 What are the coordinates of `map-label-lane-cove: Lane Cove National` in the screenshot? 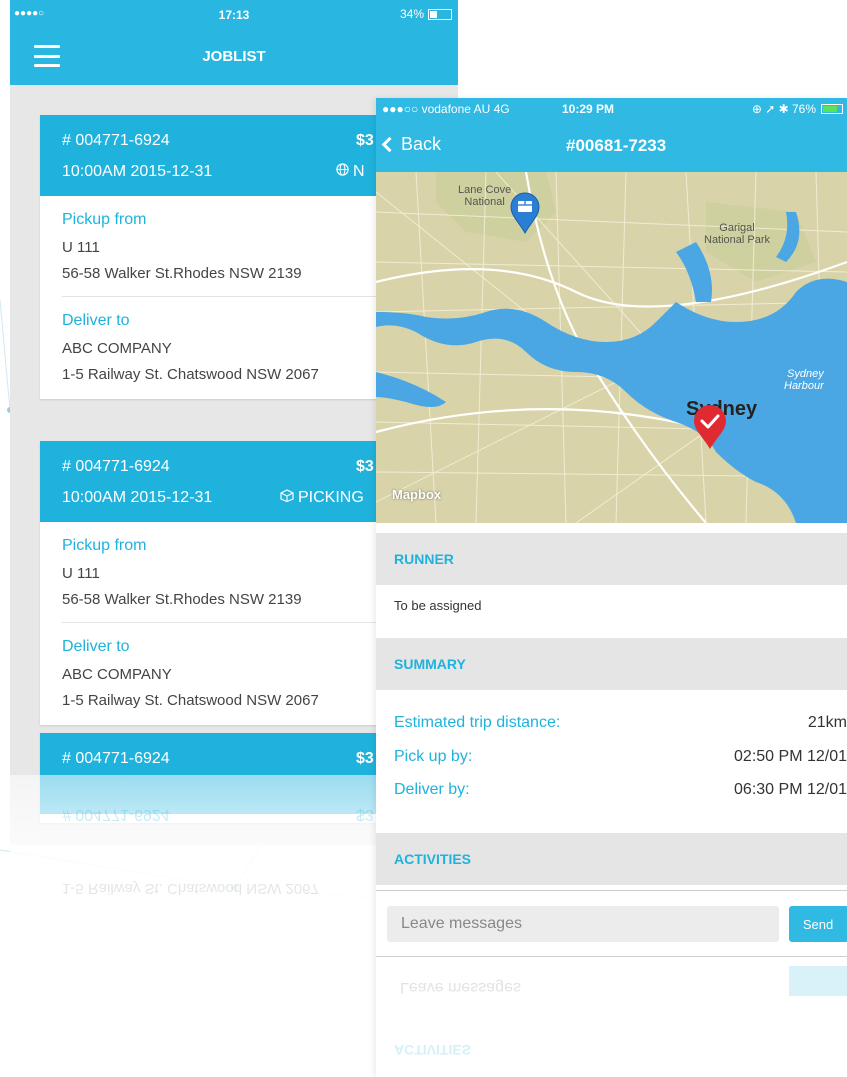 It's located at (485, 196).